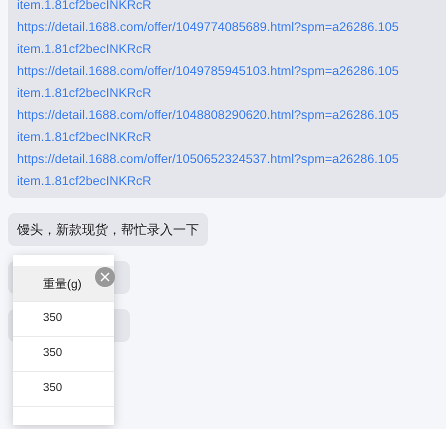  Describe the element at coordinates (227, 71) in the screenshot. I see `link: https://detail.1688.com/offer/1049785945103.html?spm=a26286.105` at that location.